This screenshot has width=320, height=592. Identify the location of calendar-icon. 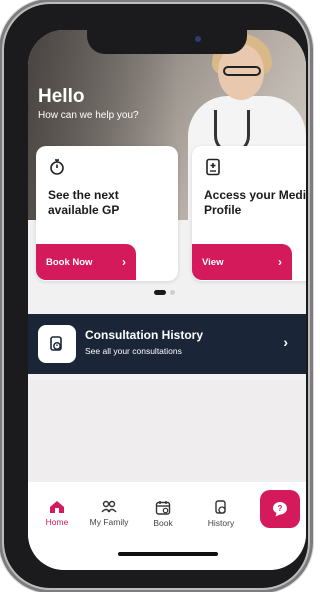
(163, 508).